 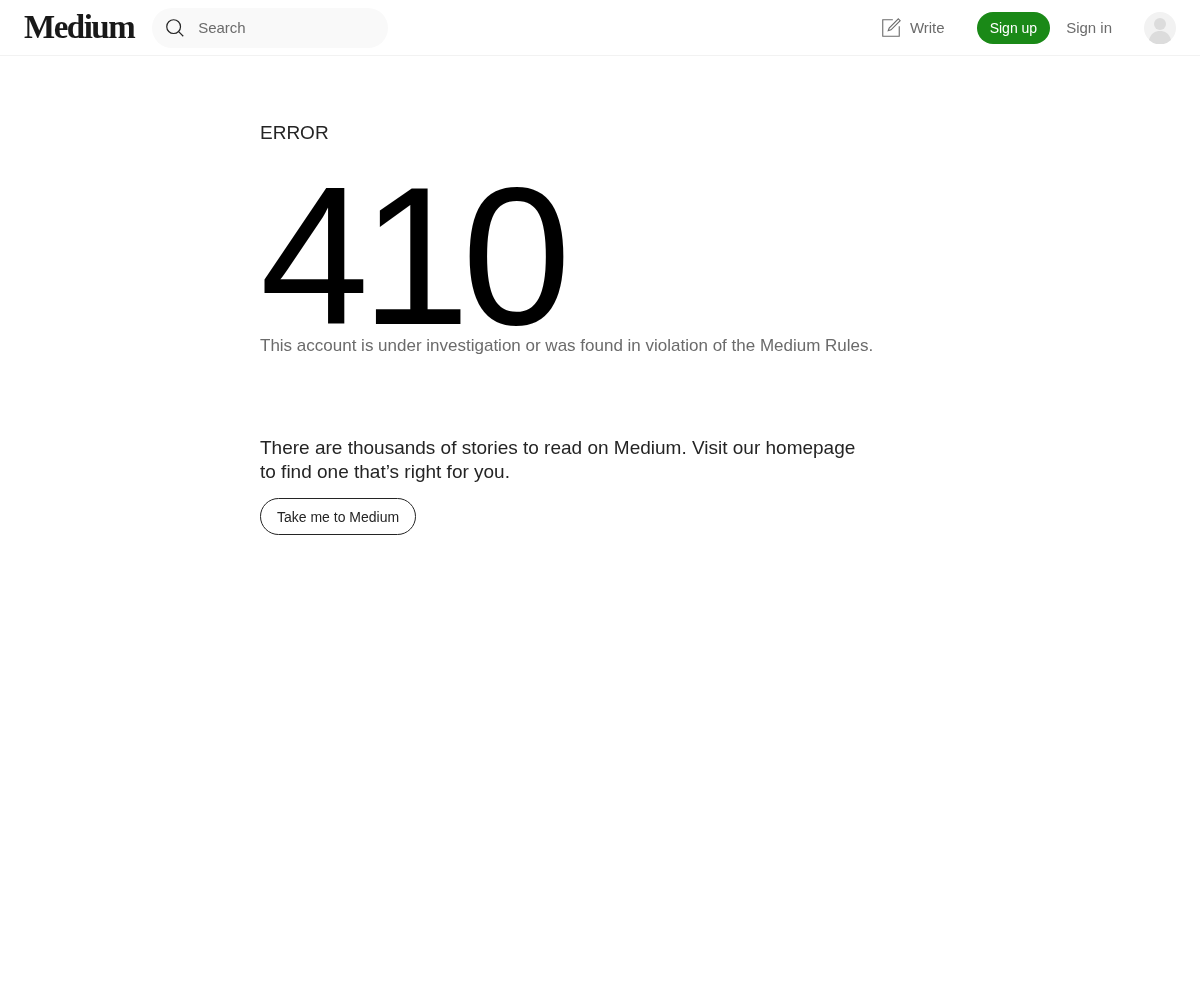 What do you see at coordinates (412, 257) in the screenshot?
I see `error-code: 410` at bounding box center [412, 257].